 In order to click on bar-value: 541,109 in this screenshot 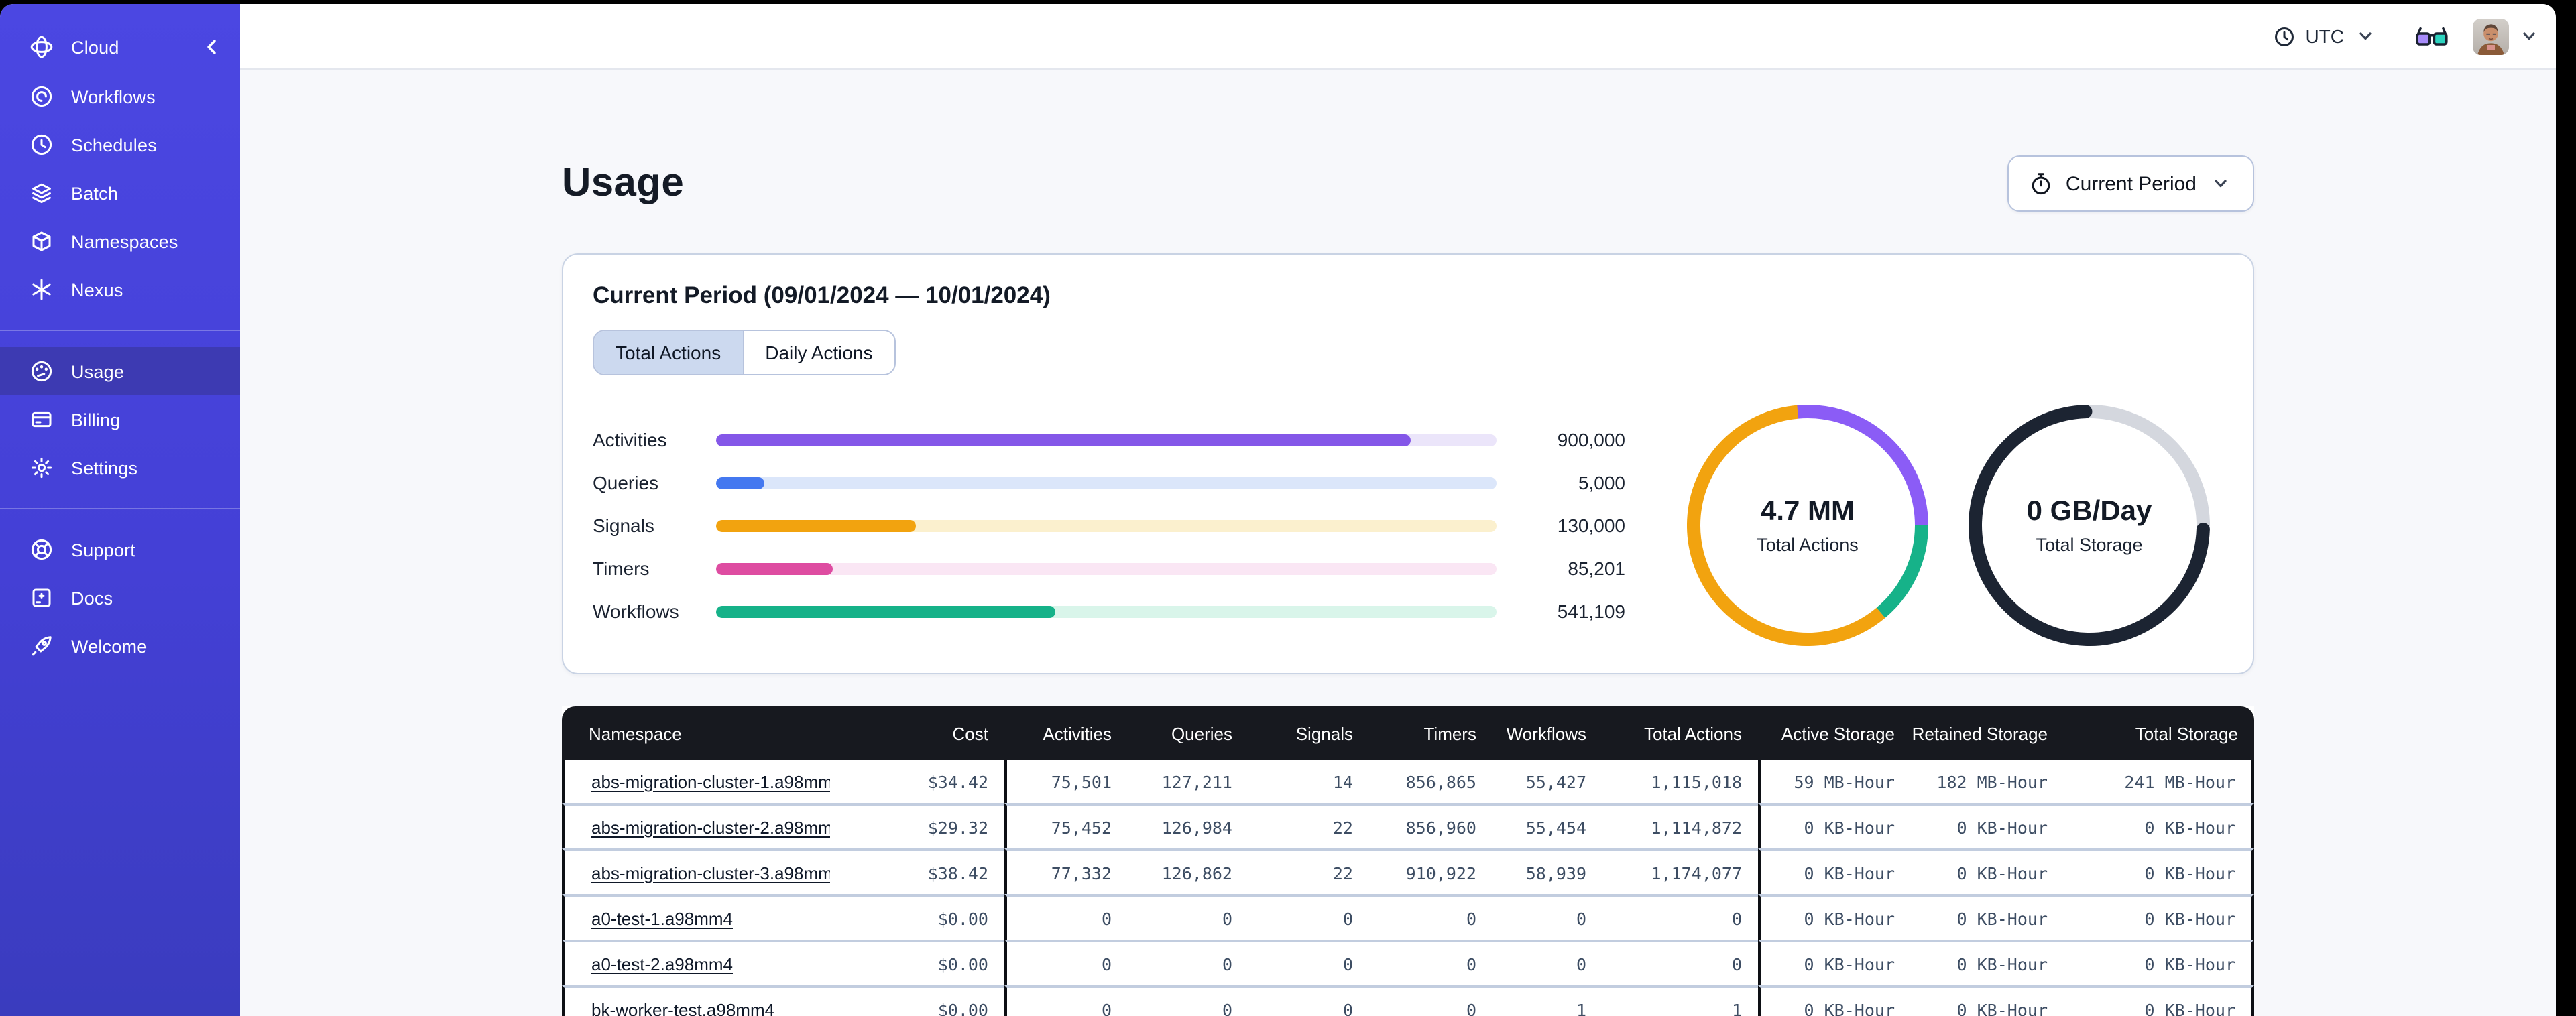, I will do `click(1591, 611)`.